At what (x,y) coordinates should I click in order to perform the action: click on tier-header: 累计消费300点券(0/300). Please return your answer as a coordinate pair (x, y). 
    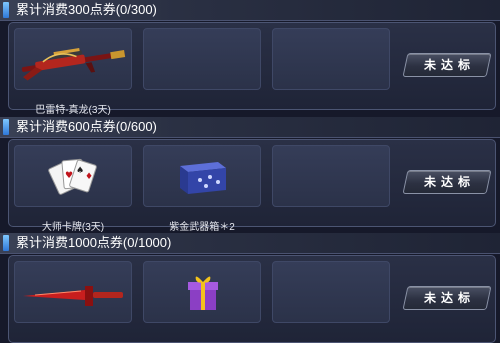
    Looking at the image, I should click on (250, 10).